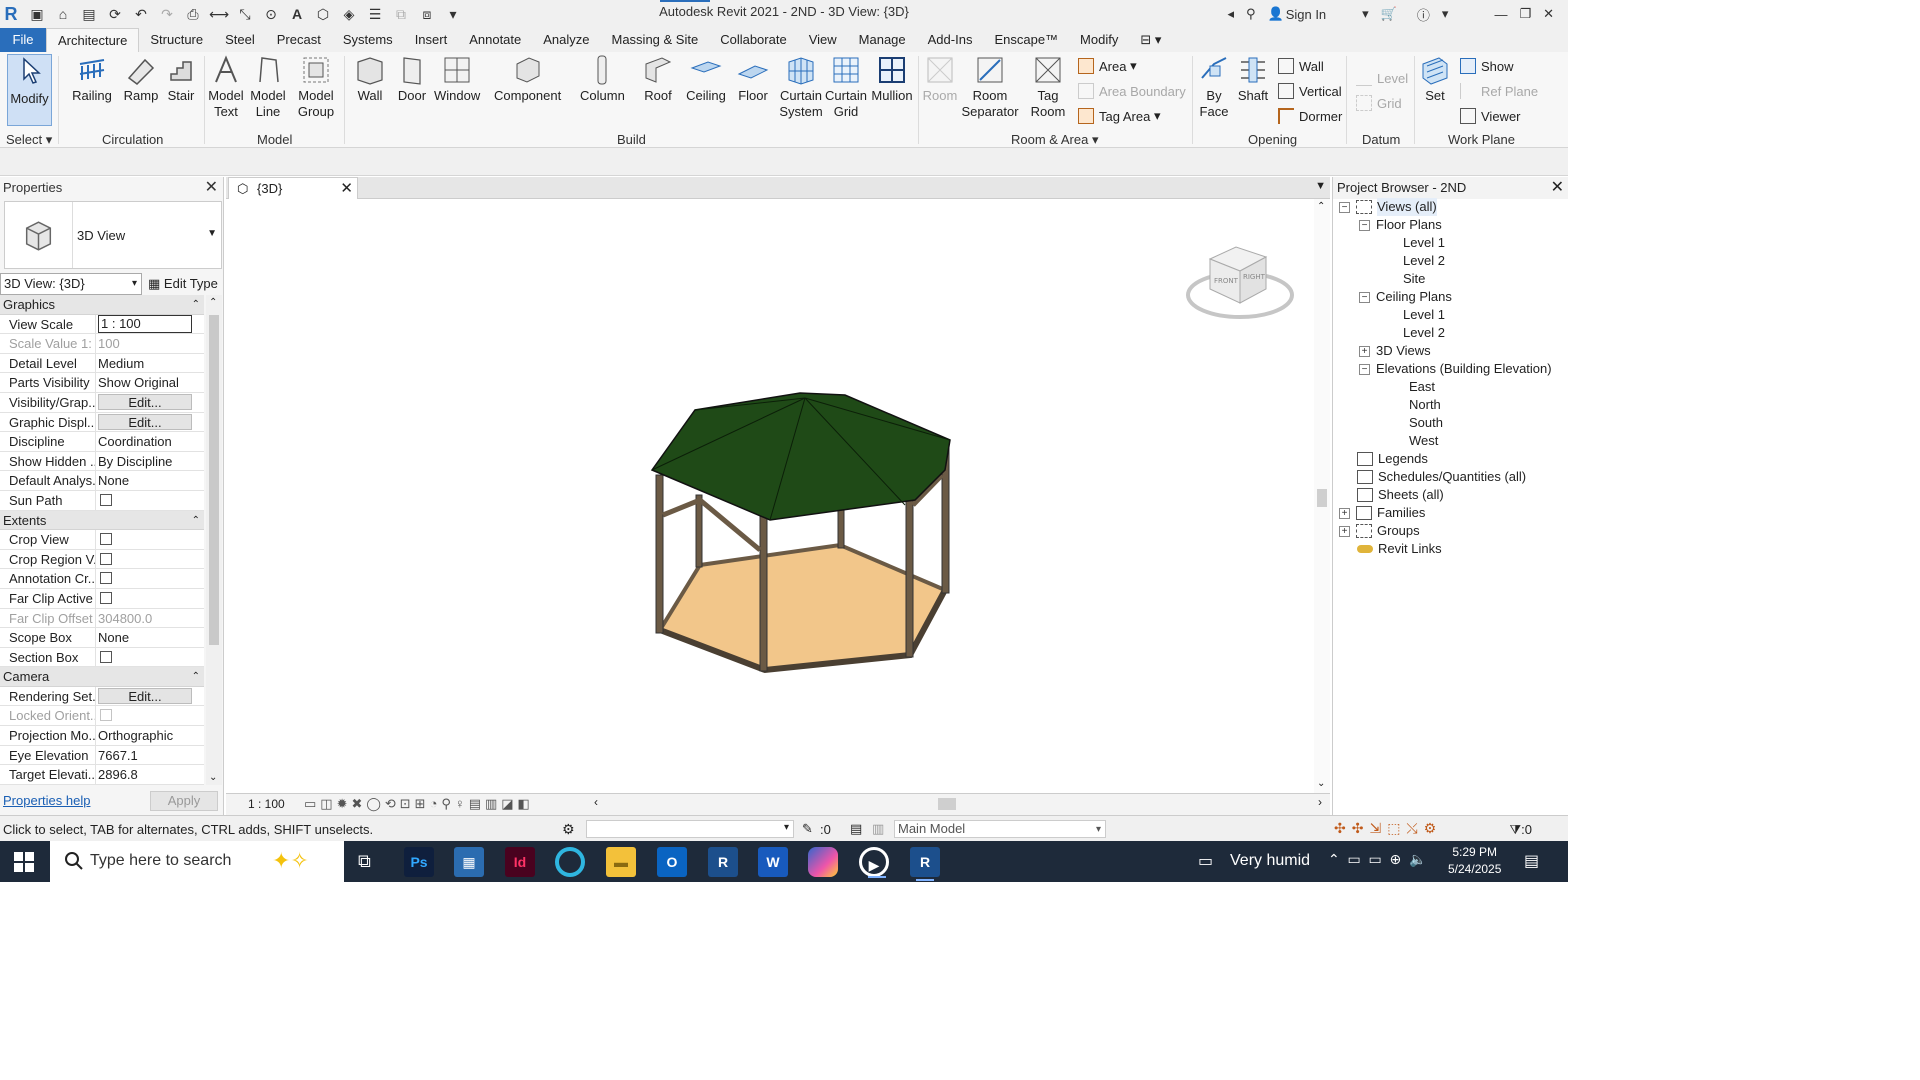 The height and width of the screenshot is (1080, 1920). I want to click on edit-type-button: ▦ Edit Type, so click(183, 284).